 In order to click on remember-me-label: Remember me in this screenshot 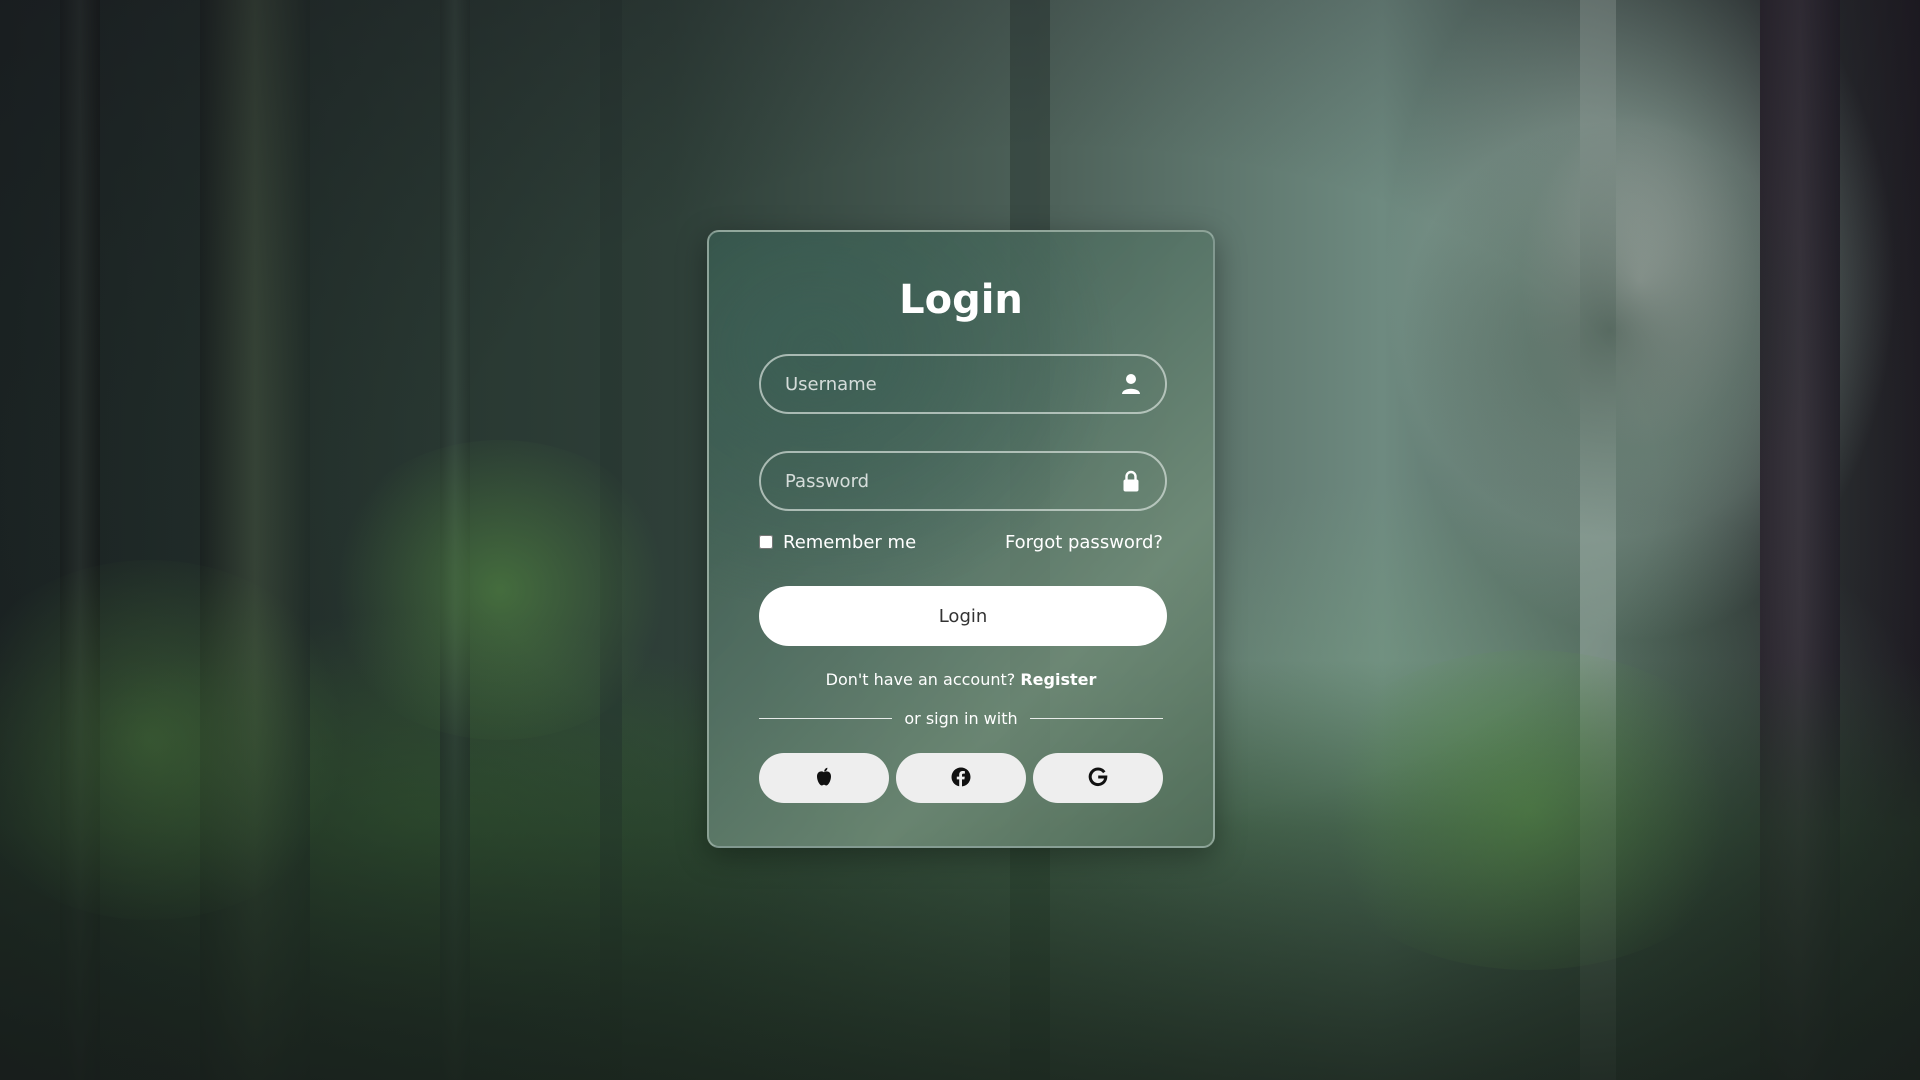, I will do `click(850, 542)`.